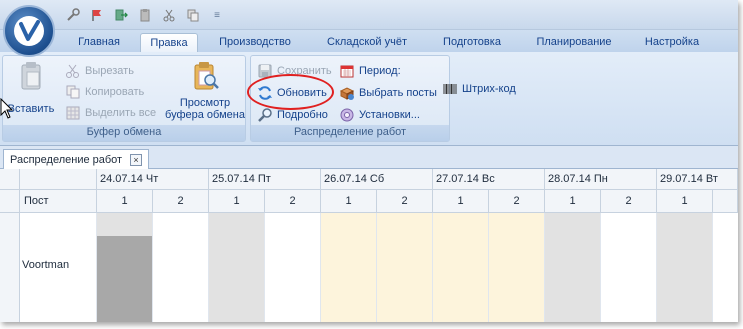  What do you see at coordinates (398, 93) in the screenshot?
I see `select-posts-label: Выбрать посты` at bounding box center [398, 93].